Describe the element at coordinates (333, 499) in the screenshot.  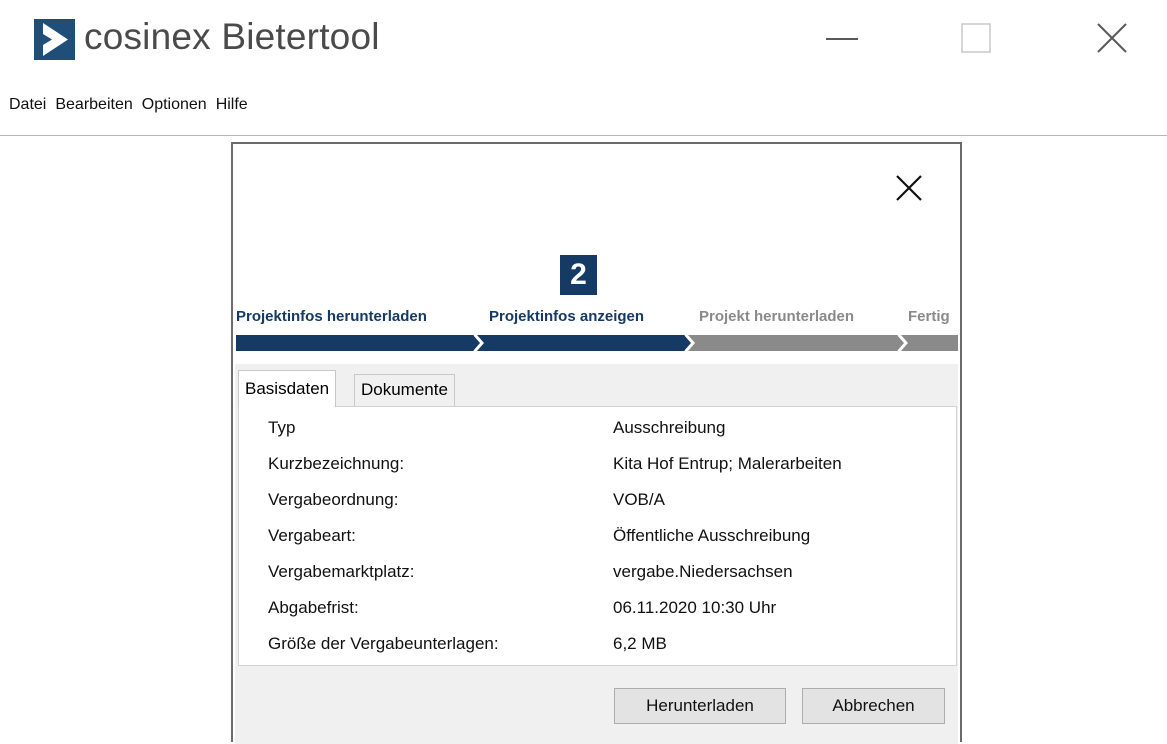
I see `detail-label: Vergabeordnung:` at that location.